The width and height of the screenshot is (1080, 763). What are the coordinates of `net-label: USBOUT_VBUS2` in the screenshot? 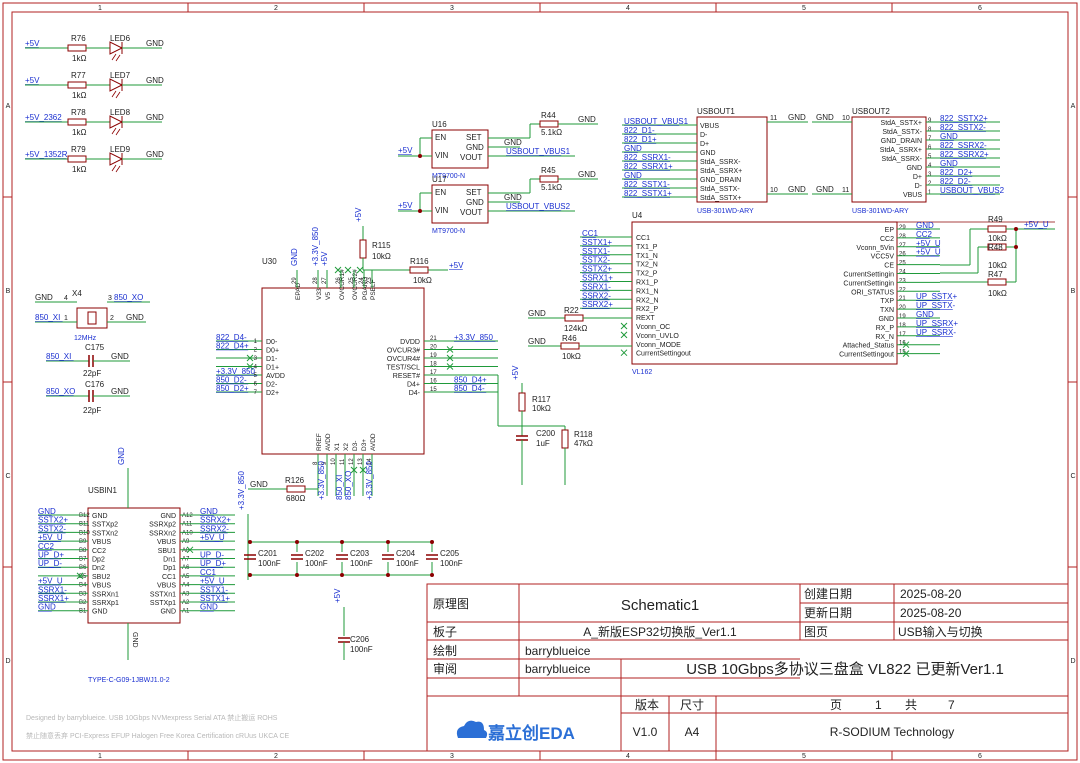 It's located at (538, 206).